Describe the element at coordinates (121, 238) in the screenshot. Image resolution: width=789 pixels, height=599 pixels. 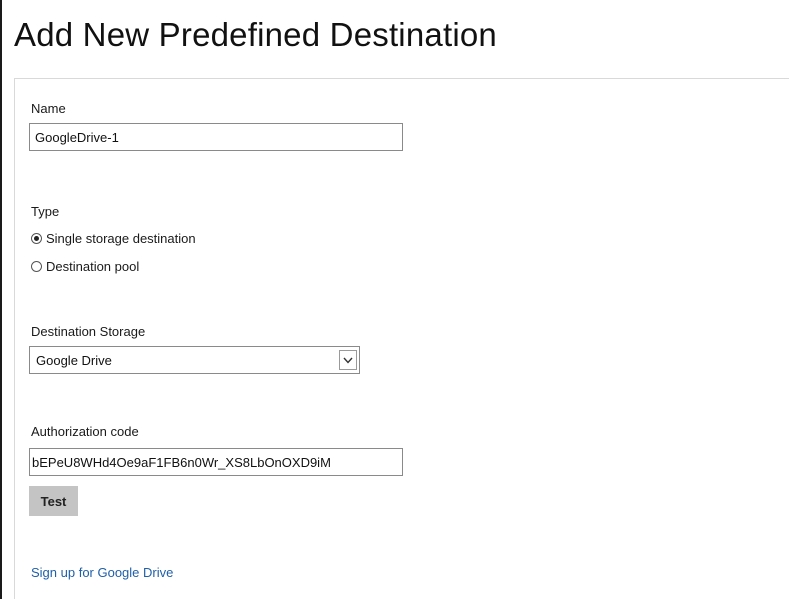
I see `radio-single-storage-label: Single storage destination` at that location.